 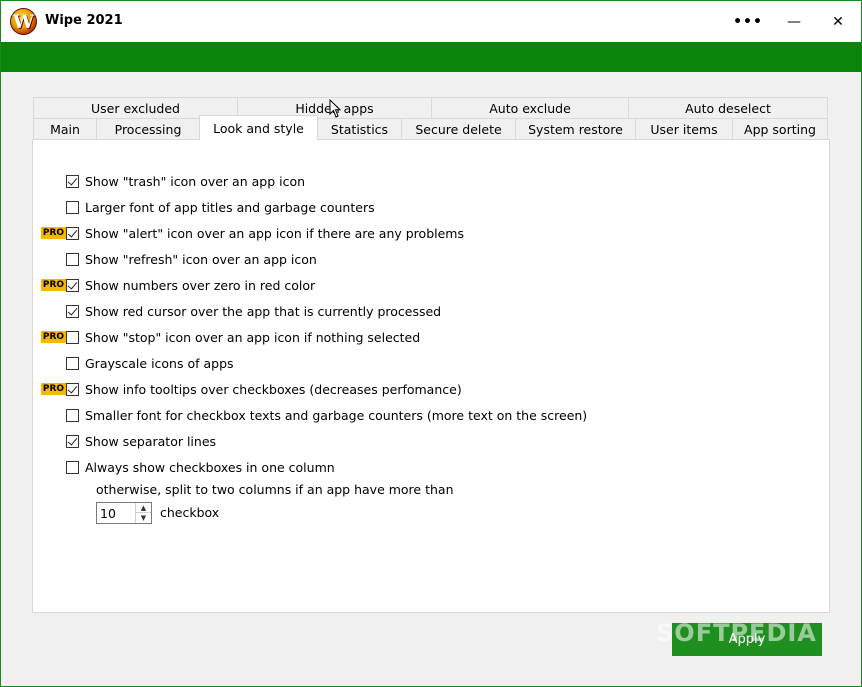 I want to click on tab-app-sorting: App sorting, so click(x=780, y=128).